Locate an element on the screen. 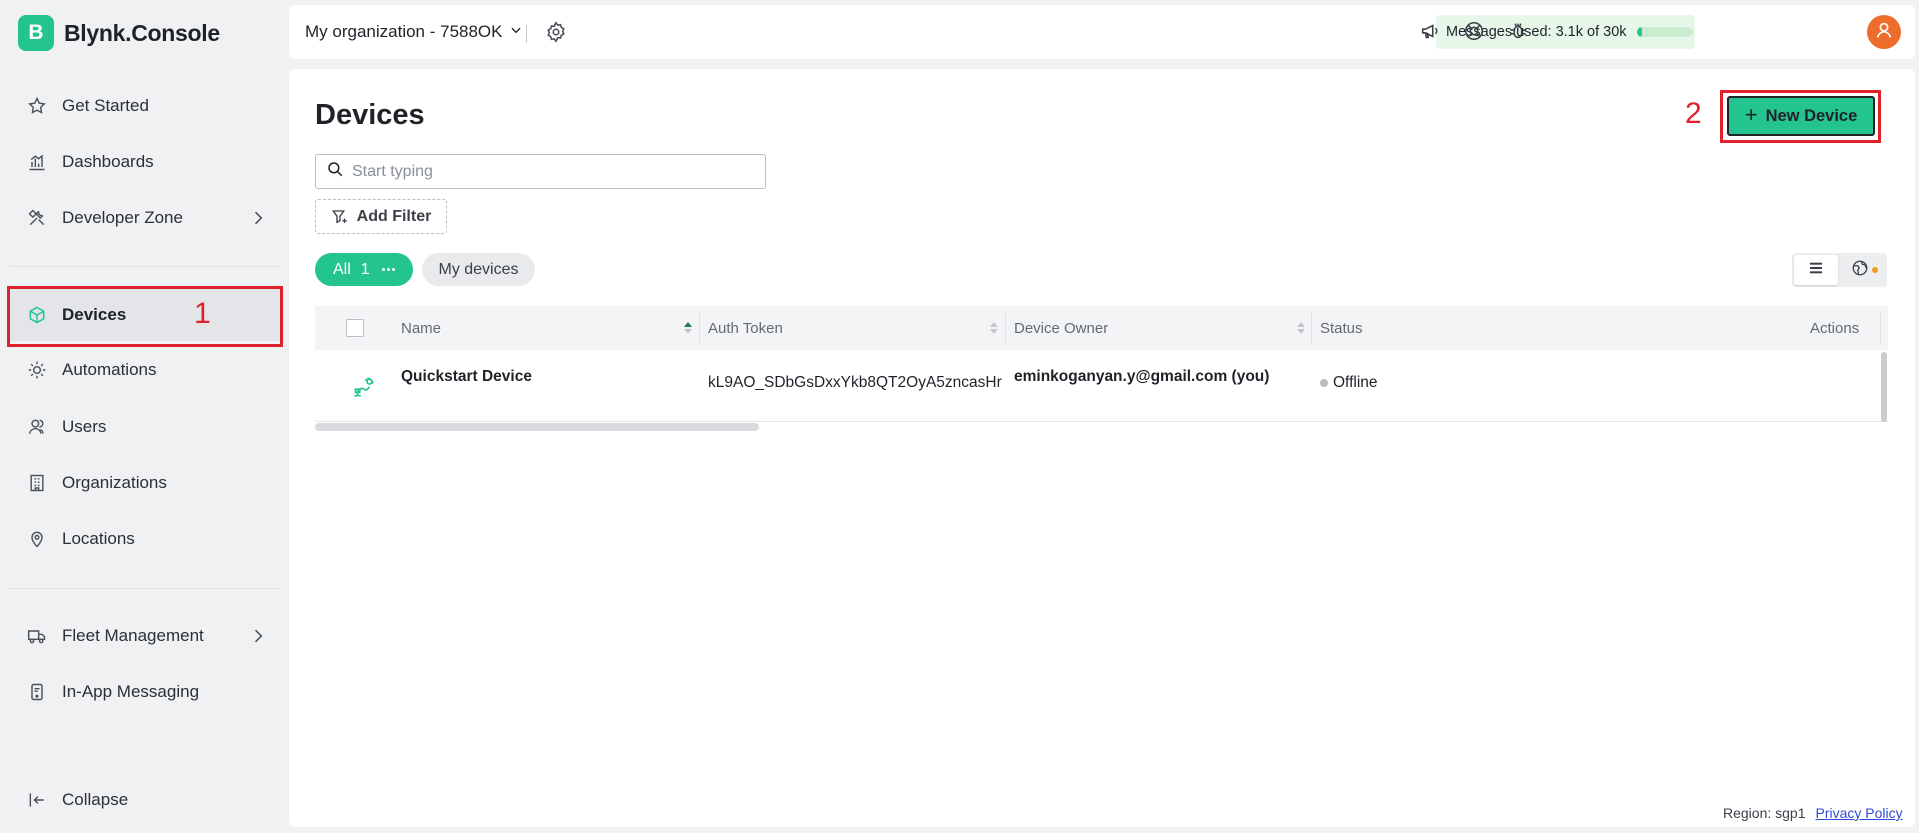 This screenshot has width=1919, height=833. map-view-button is located at coordinates (1860, 270).